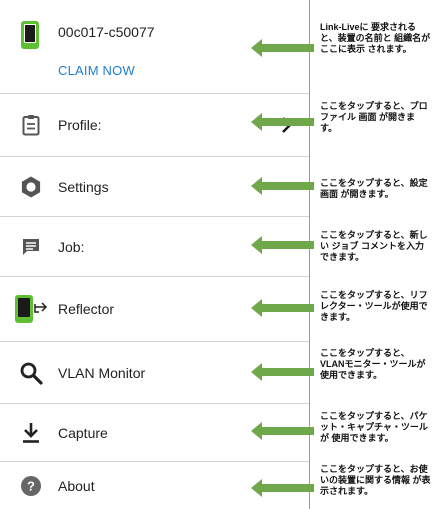 Image resolution: width=436 pixels, height=509 pixels. Describe the element at coordinates (31, 373) in the screenshot. I see `search-icon` at that location.